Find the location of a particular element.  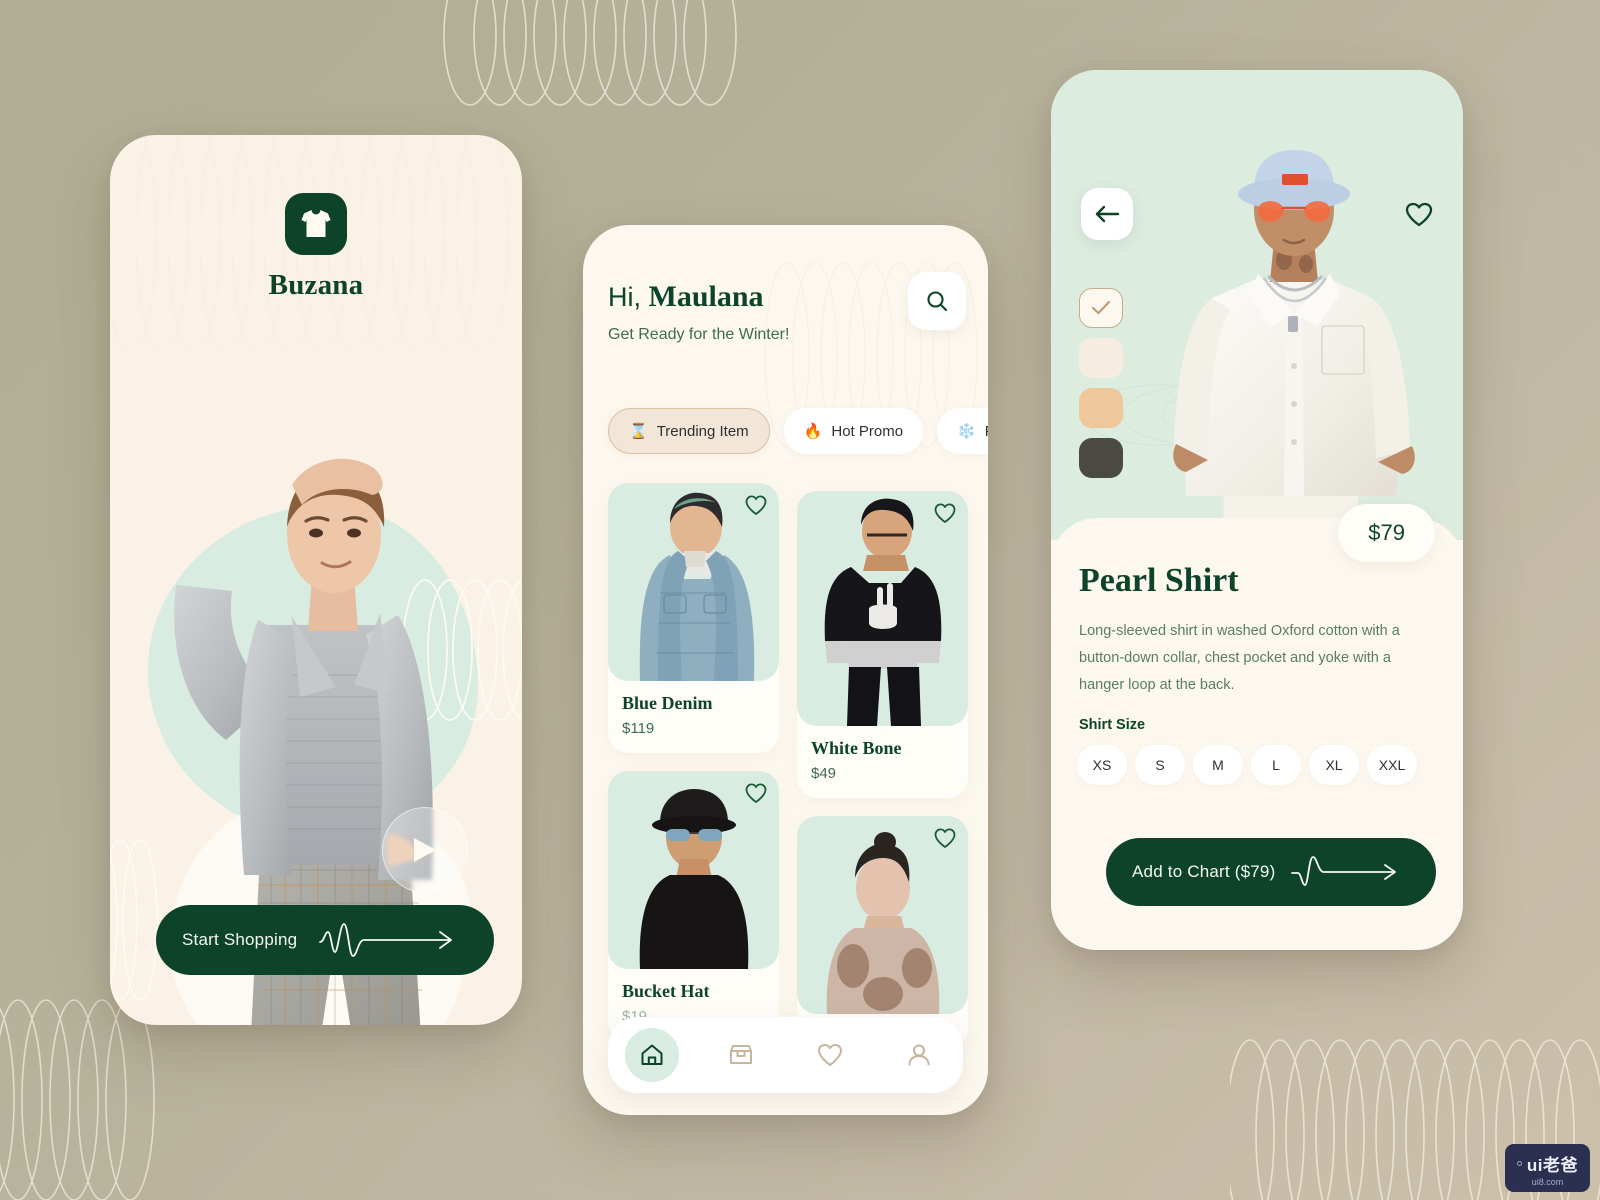

store-icon is located at coordinates (741, 1054).